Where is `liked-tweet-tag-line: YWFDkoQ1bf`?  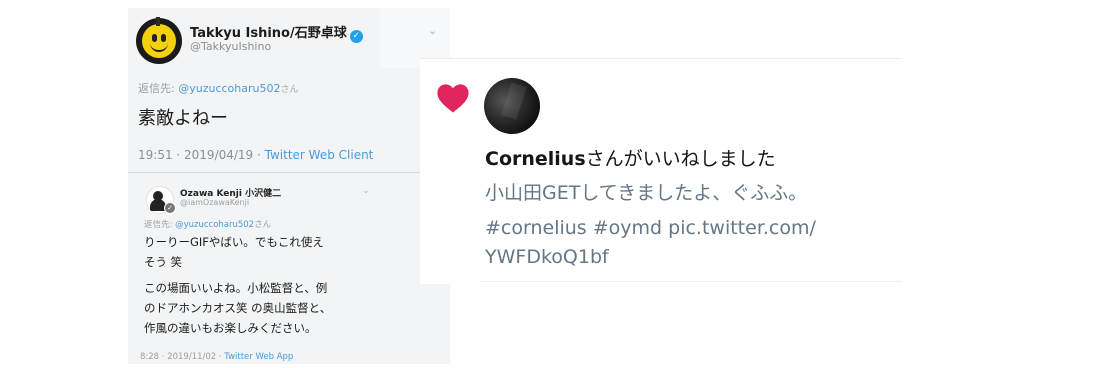
liked-tweet-tag-line: YWFDkoQ1bf is located at coordinates (650, 257).